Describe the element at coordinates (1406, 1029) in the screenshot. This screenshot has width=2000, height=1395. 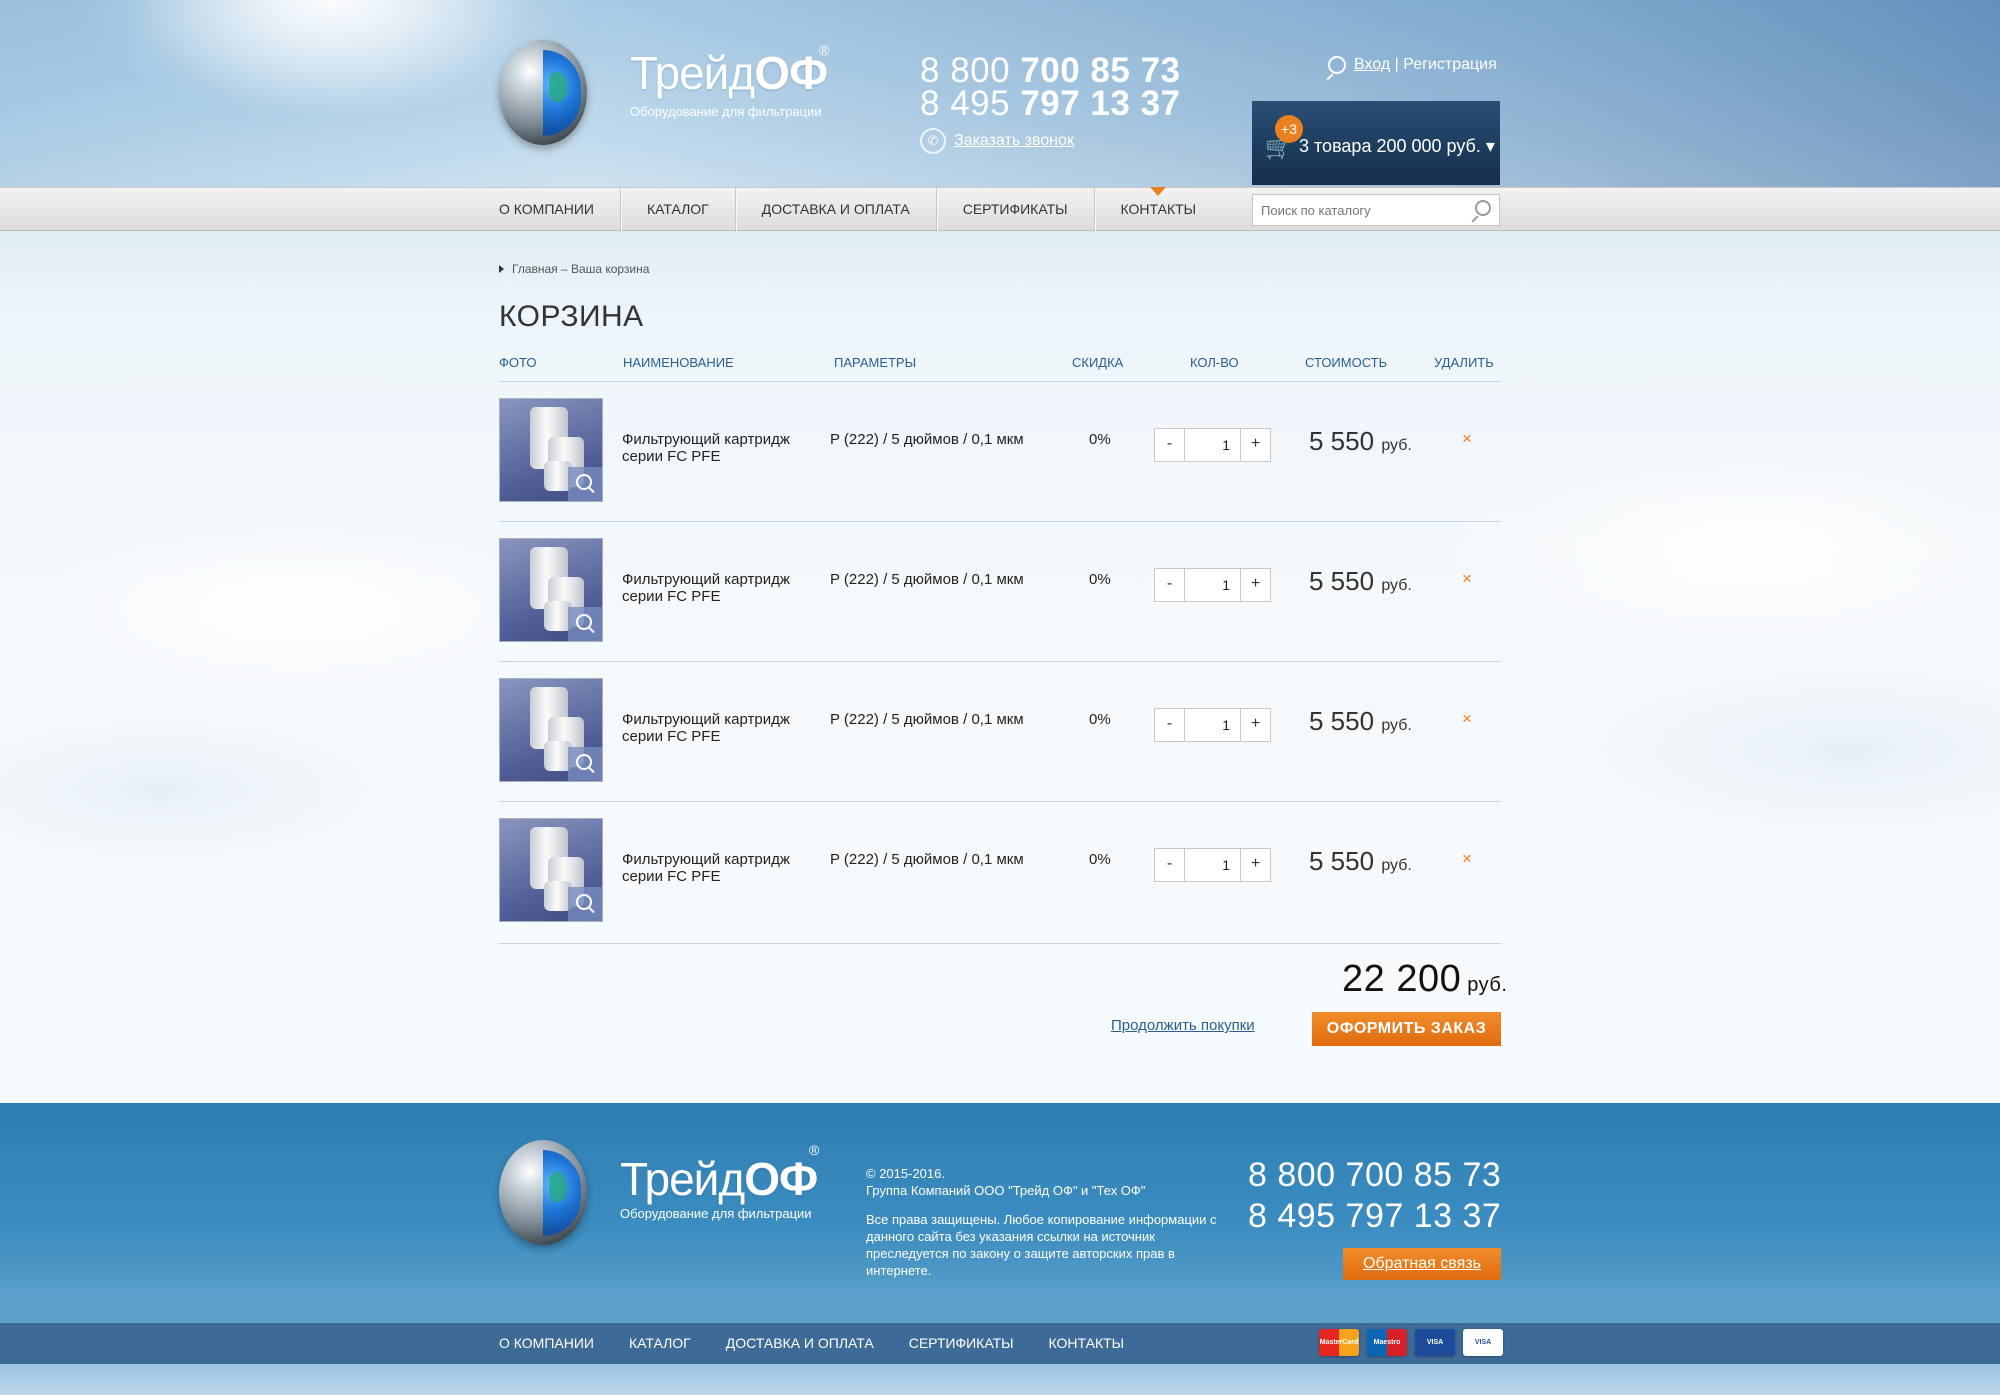
I see `place-order-button: ОФОРМИТЬ ЗАКАЗ` at that location.